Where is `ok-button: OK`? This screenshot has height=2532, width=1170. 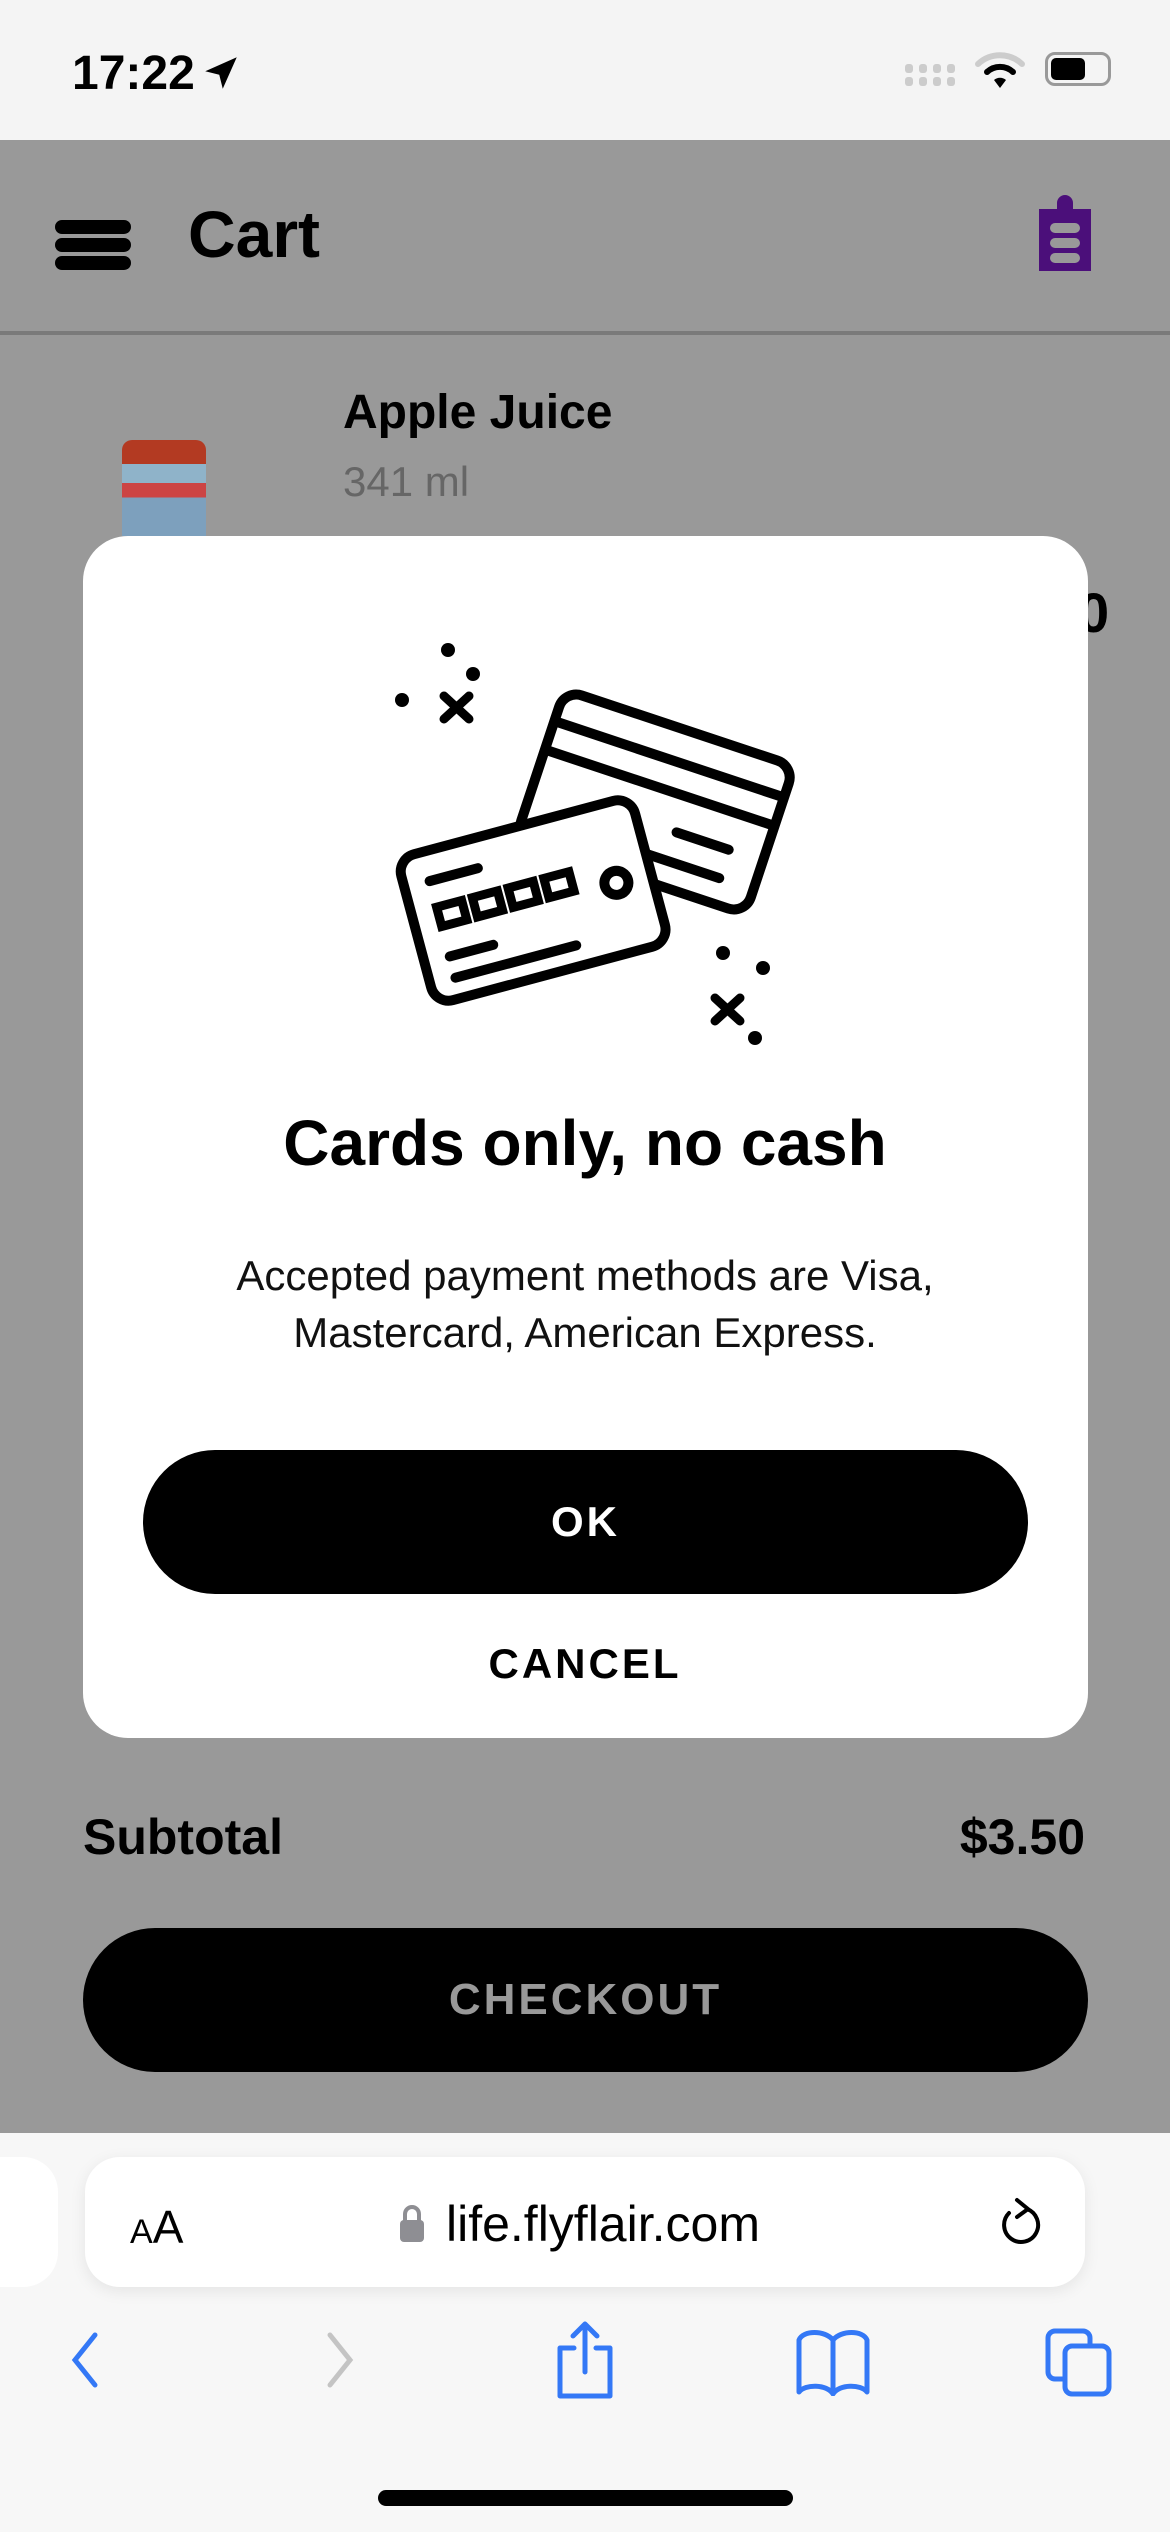 ok-button: OK is located at coordinates (585, 1522).